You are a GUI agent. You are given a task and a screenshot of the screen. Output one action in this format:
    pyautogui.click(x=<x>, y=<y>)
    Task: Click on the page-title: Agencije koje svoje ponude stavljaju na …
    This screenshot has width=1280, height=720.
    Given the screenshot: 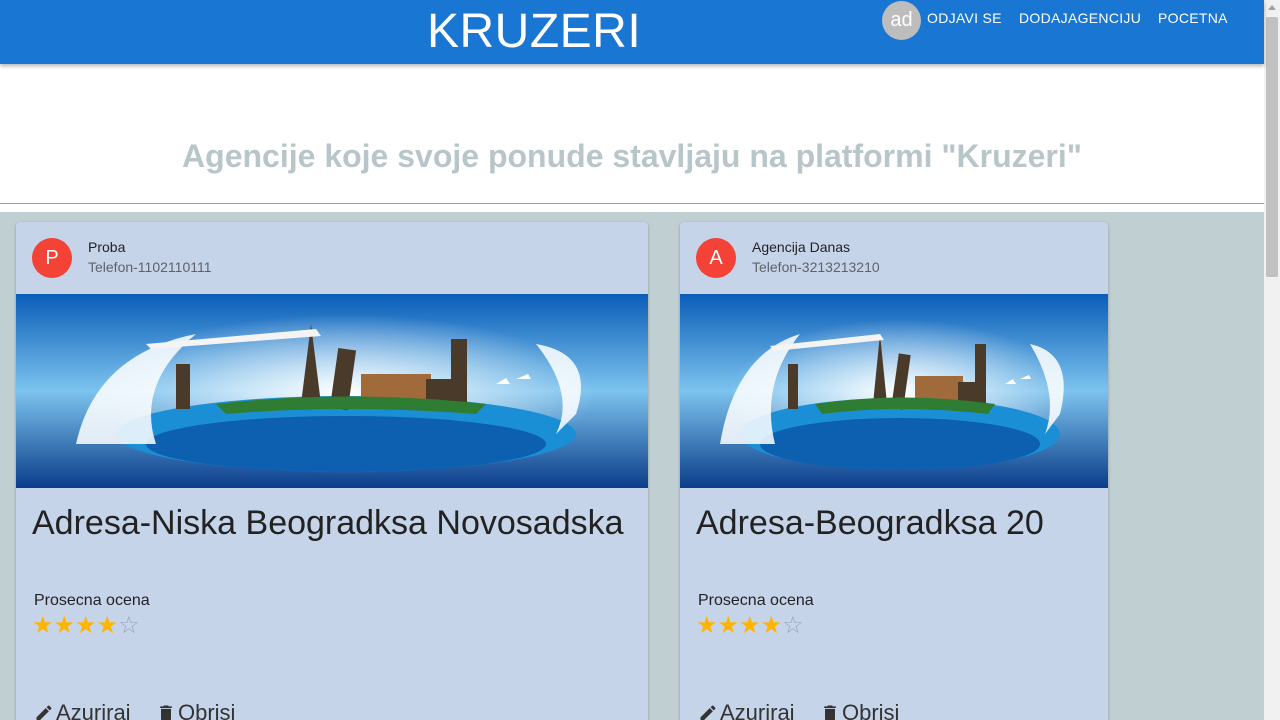 What is the action you would take?
    pyautogui.click(x=632, y=156)
    